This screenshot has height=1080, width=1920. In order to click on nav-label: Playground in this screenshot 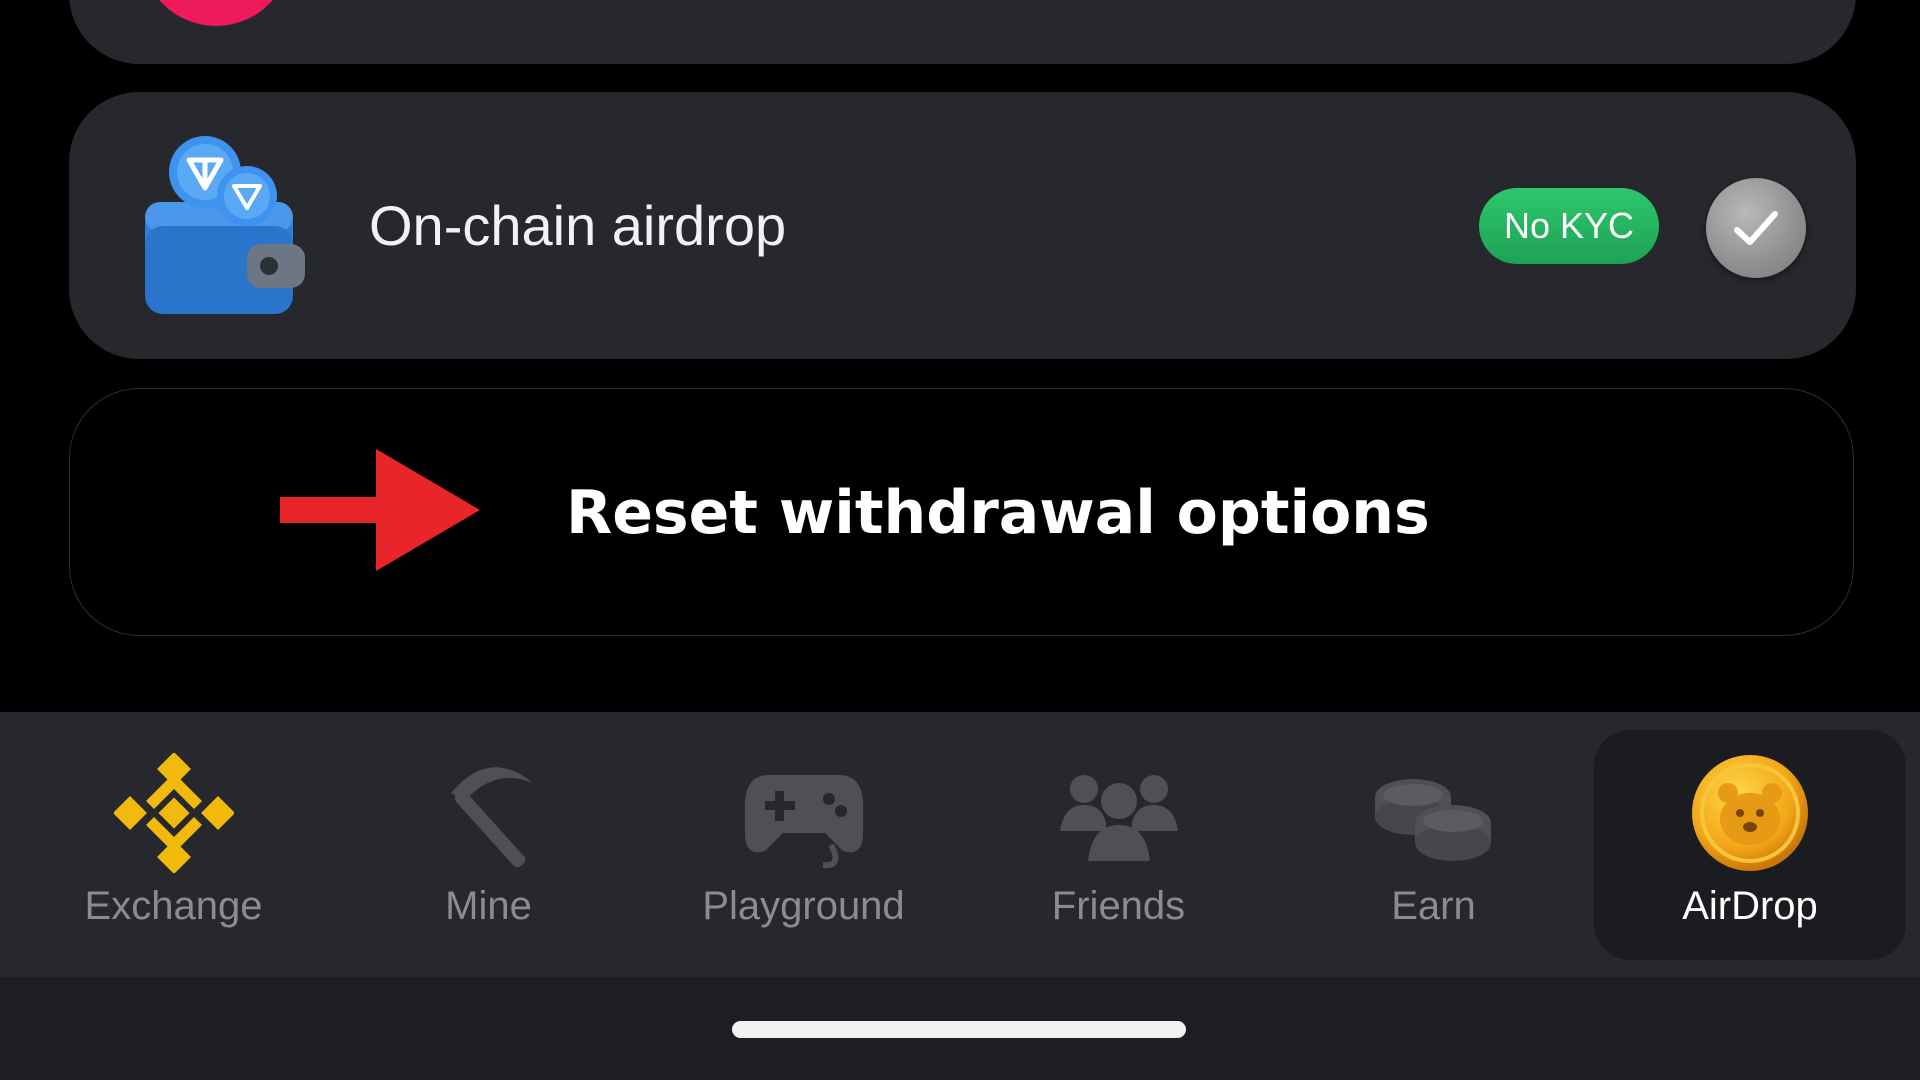, I will do `click(803, 906)`.